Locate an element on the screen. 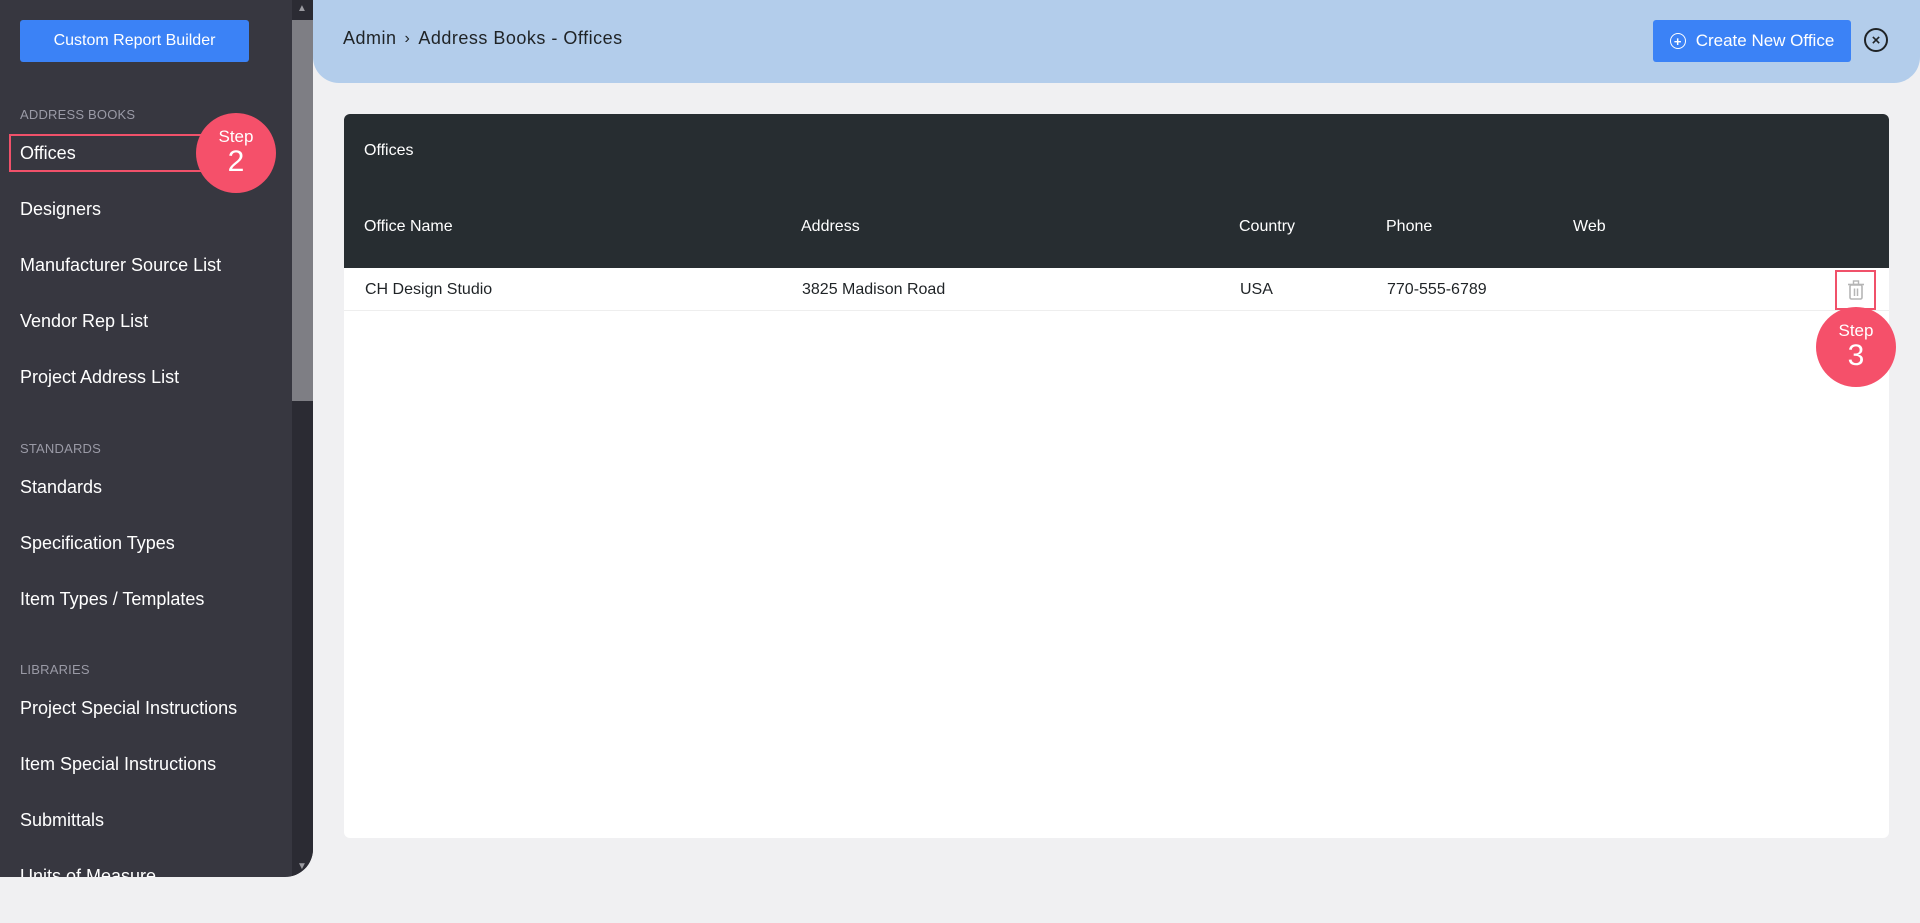 This screenshot has width=1920, height=923. cell-phone: 770-555-6789 is located at coordinates (1437, 289).